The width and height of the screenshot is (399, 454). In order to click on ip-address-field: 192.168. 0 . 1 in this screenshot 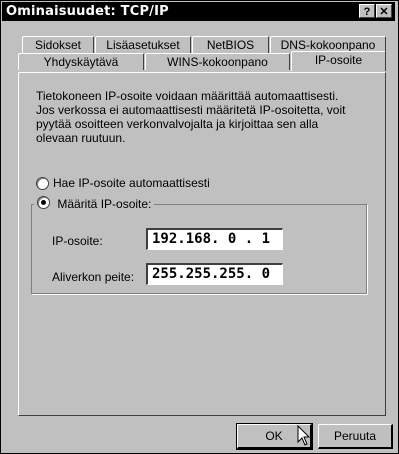, I will do `click(214, 239)`.